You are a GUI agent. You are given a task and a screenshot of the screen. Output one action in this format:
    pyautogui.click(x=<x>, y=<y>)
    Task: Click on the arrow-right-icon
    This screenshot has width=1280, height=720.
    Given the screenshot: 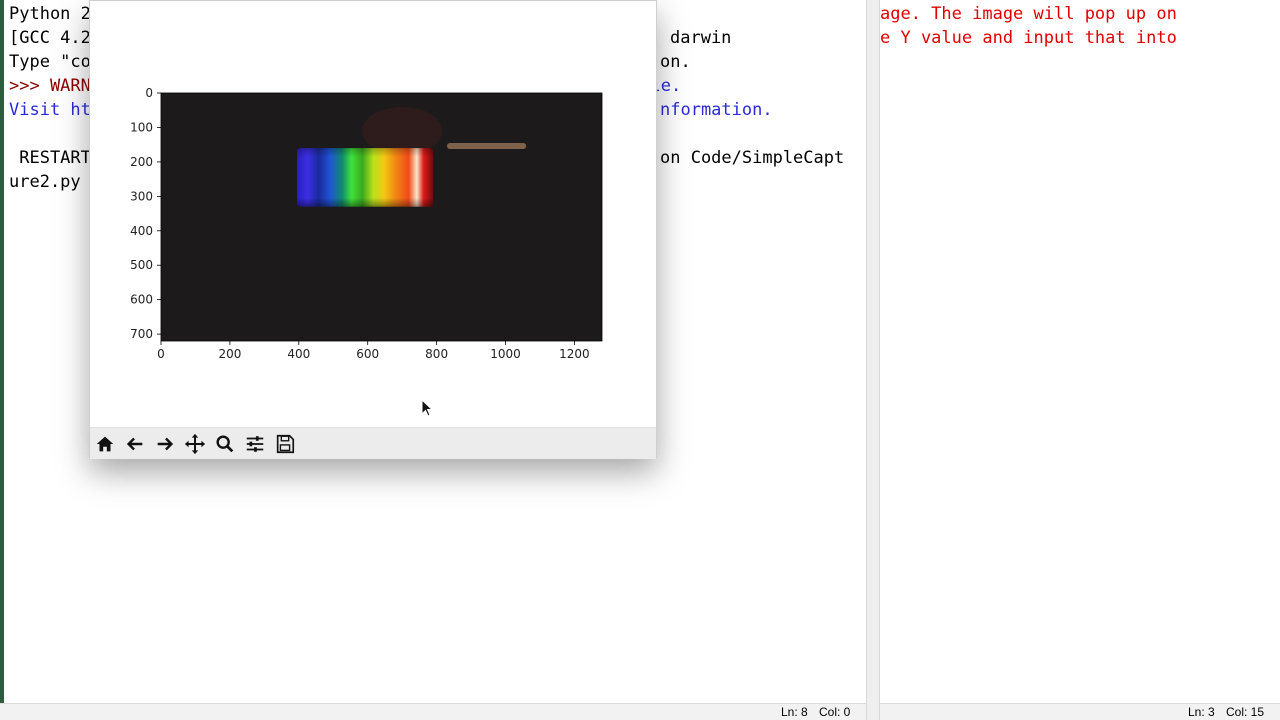 What is the action you would take?
    pyautogui.click(x=165, y=444)
    